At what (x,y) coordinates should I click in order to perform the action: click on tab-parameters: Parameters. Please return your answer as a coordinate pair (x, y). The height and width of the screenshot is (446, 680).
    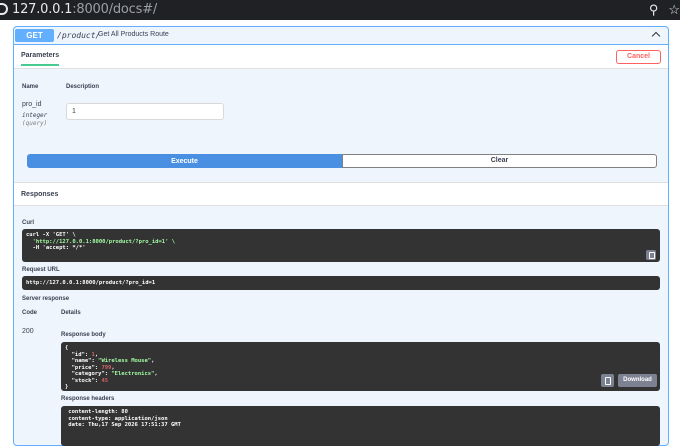
    Looking at the image, I should click on (40, 59).